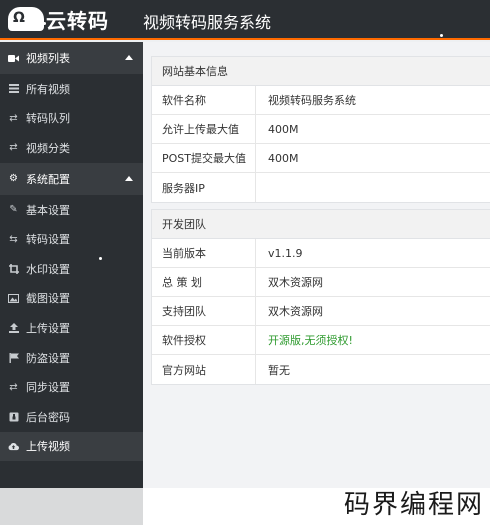 The width and height of the screenshot is (490, 525). Describe the element at coordinates (285, 253) in the screenshot. I see `info-value: v1.1.9` at that location.